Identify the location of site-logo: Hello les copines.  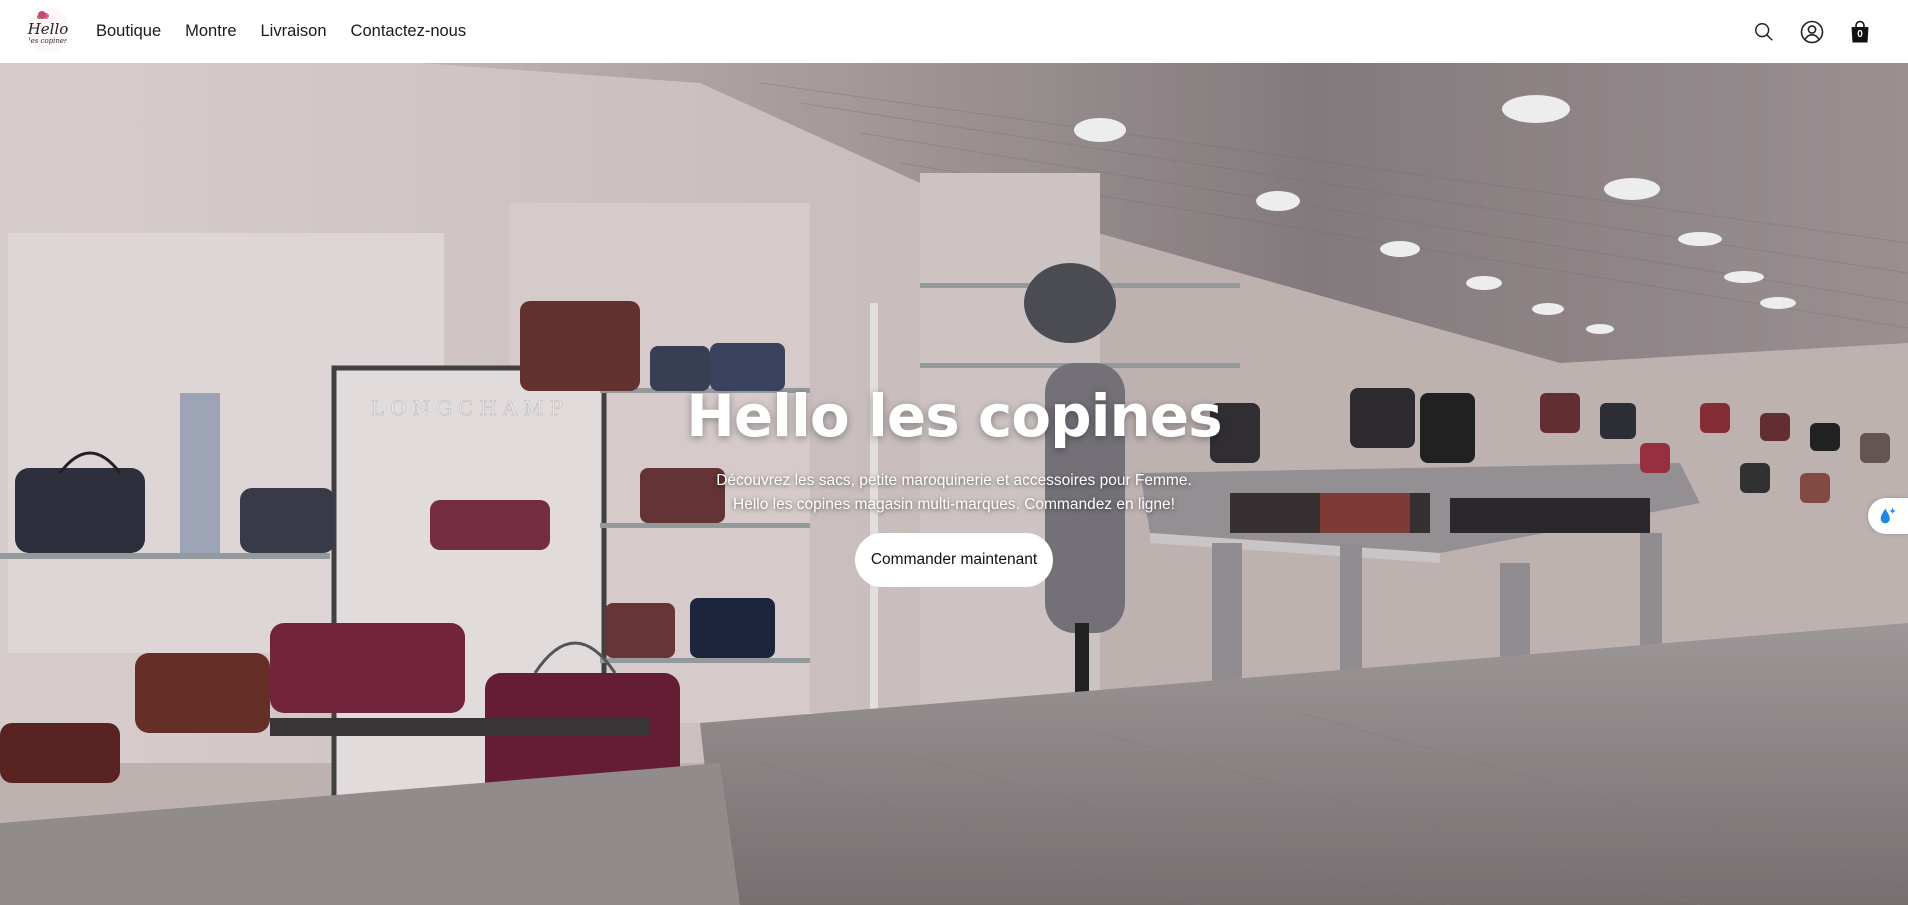
(48, 30).